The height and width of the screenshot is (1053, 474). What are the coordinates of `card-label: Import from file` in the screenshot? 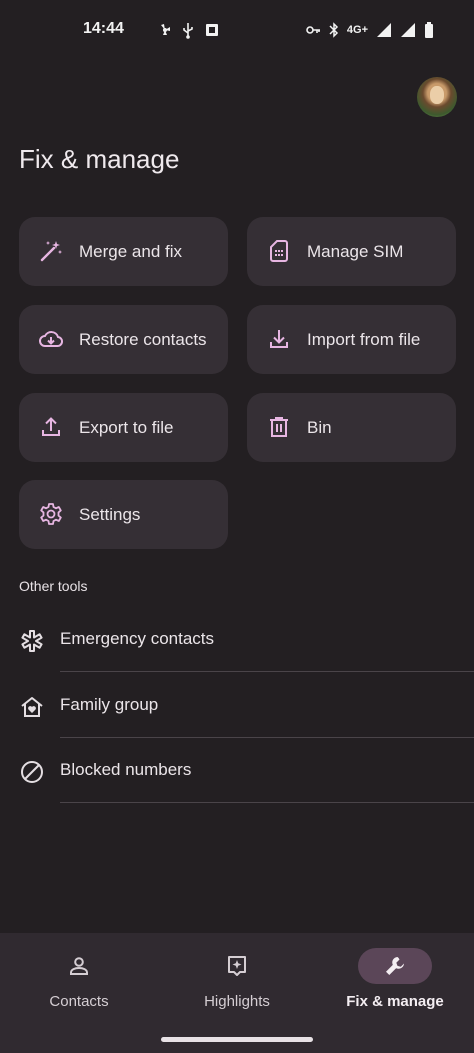 It's located at (364, 339).